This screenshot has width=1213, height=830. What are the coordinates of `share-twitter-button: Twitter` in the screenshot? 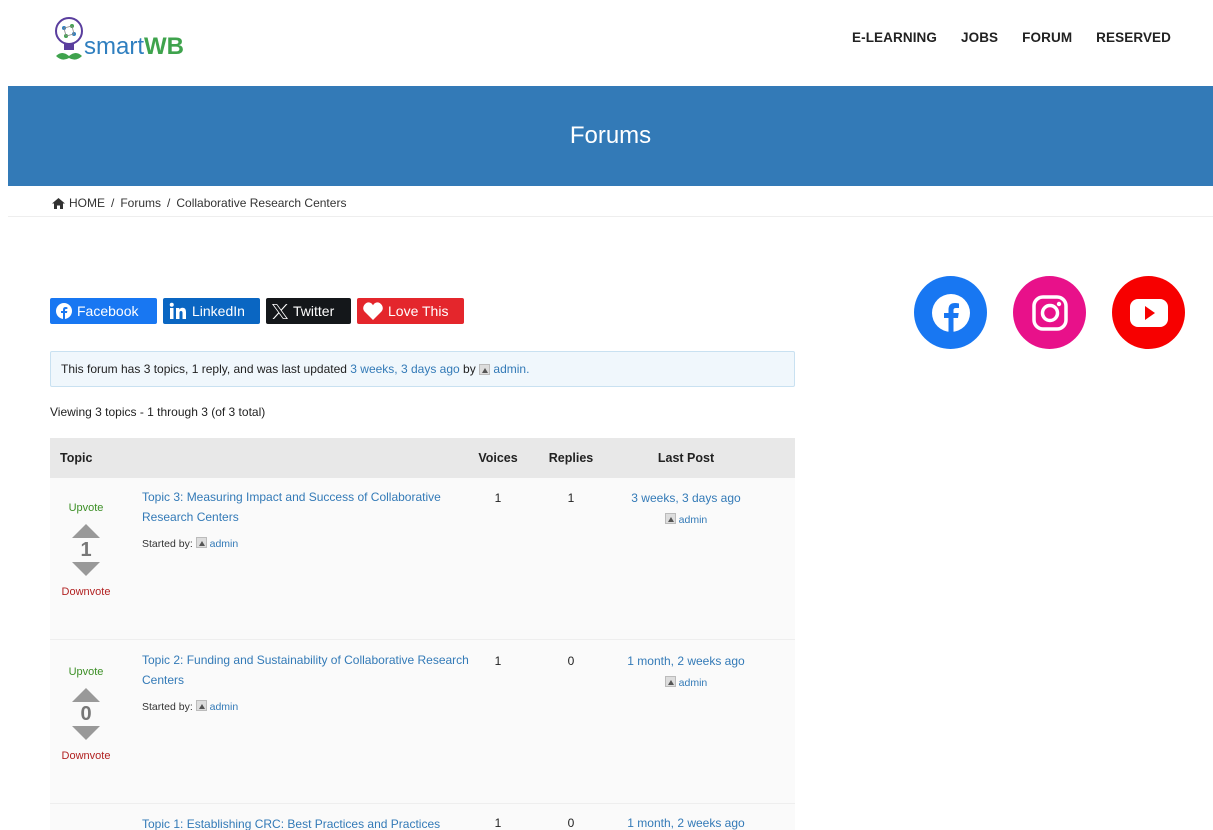 It's located at (308, 311).